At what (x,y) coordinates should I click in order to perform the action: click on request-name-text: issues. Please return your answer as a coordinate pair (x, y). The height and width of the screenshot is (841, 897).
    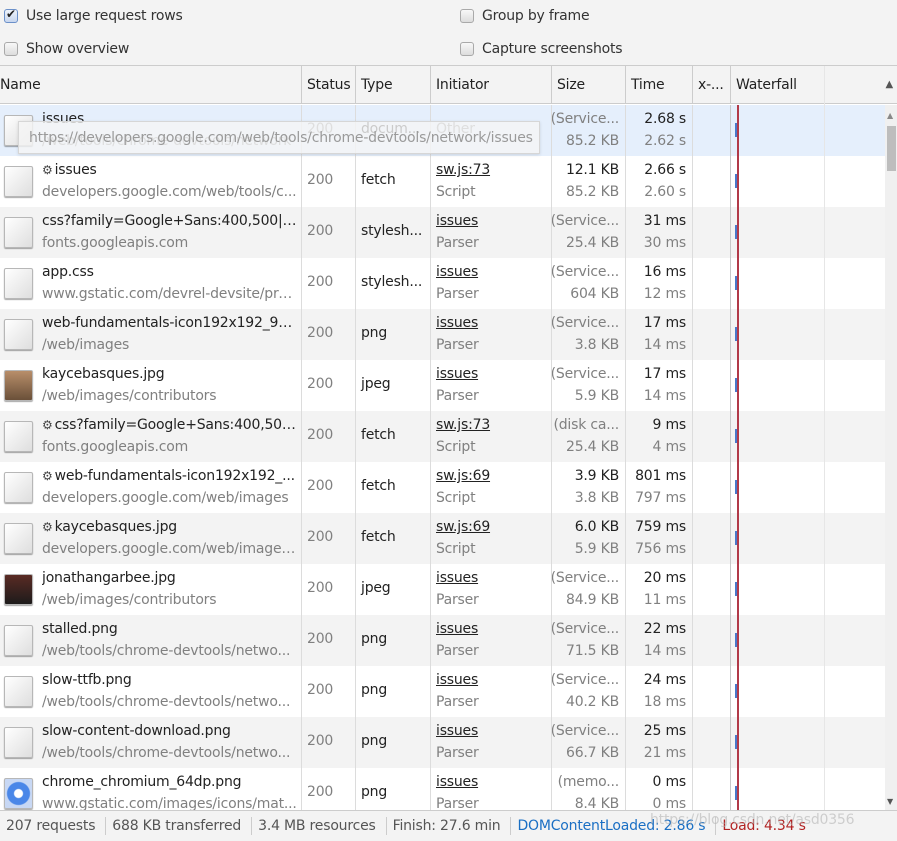
    Looking at the image, I should click on (75, 170).